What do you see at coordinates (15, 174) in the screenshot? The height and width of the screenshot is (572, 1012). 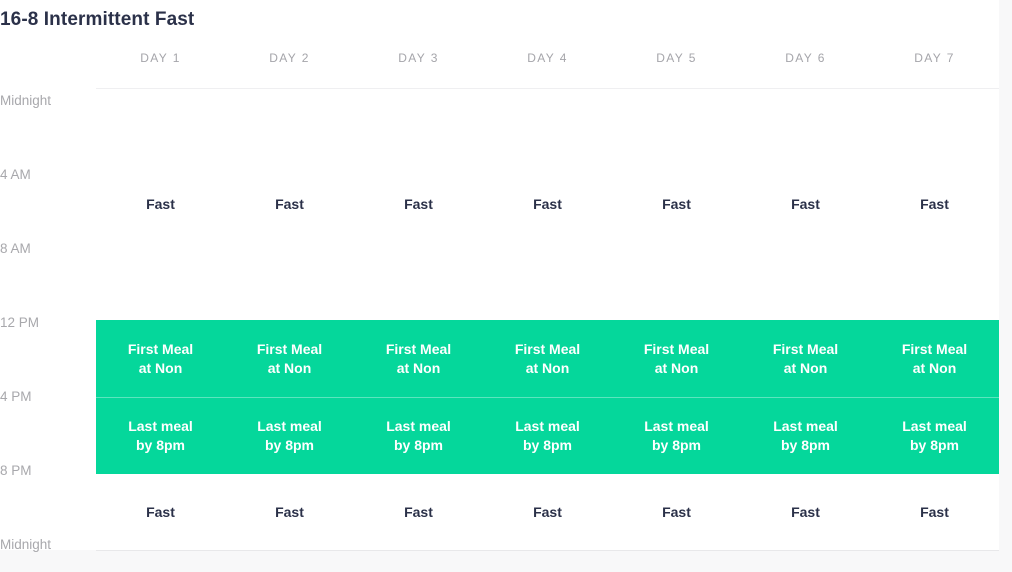 I see `y-axis-label-4am: 4 AM` at bounding box center [15, 174].